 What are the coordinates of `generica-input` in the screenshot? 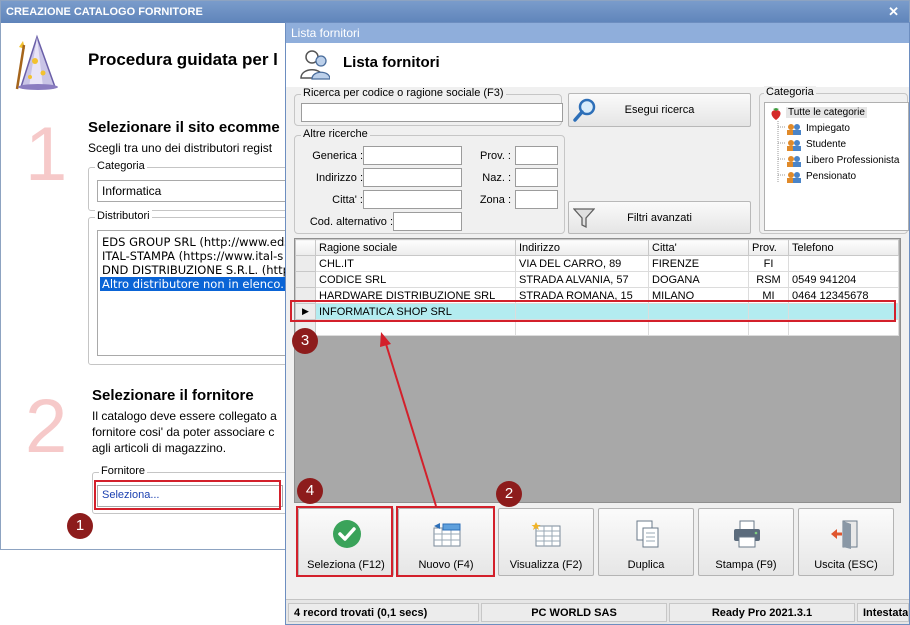 It's located at (412, 155).